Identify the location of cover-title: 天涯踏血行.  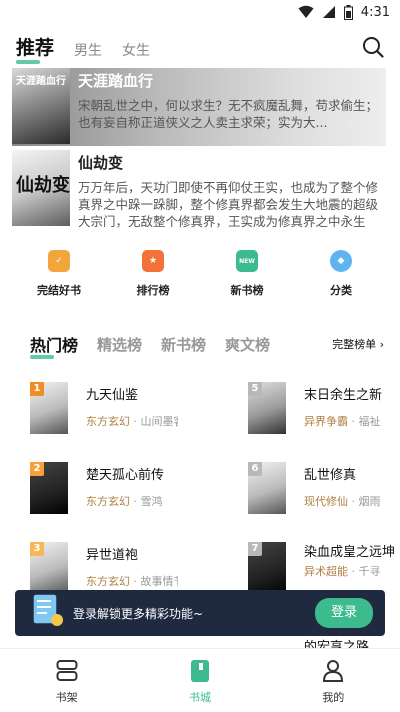
(41, 81).